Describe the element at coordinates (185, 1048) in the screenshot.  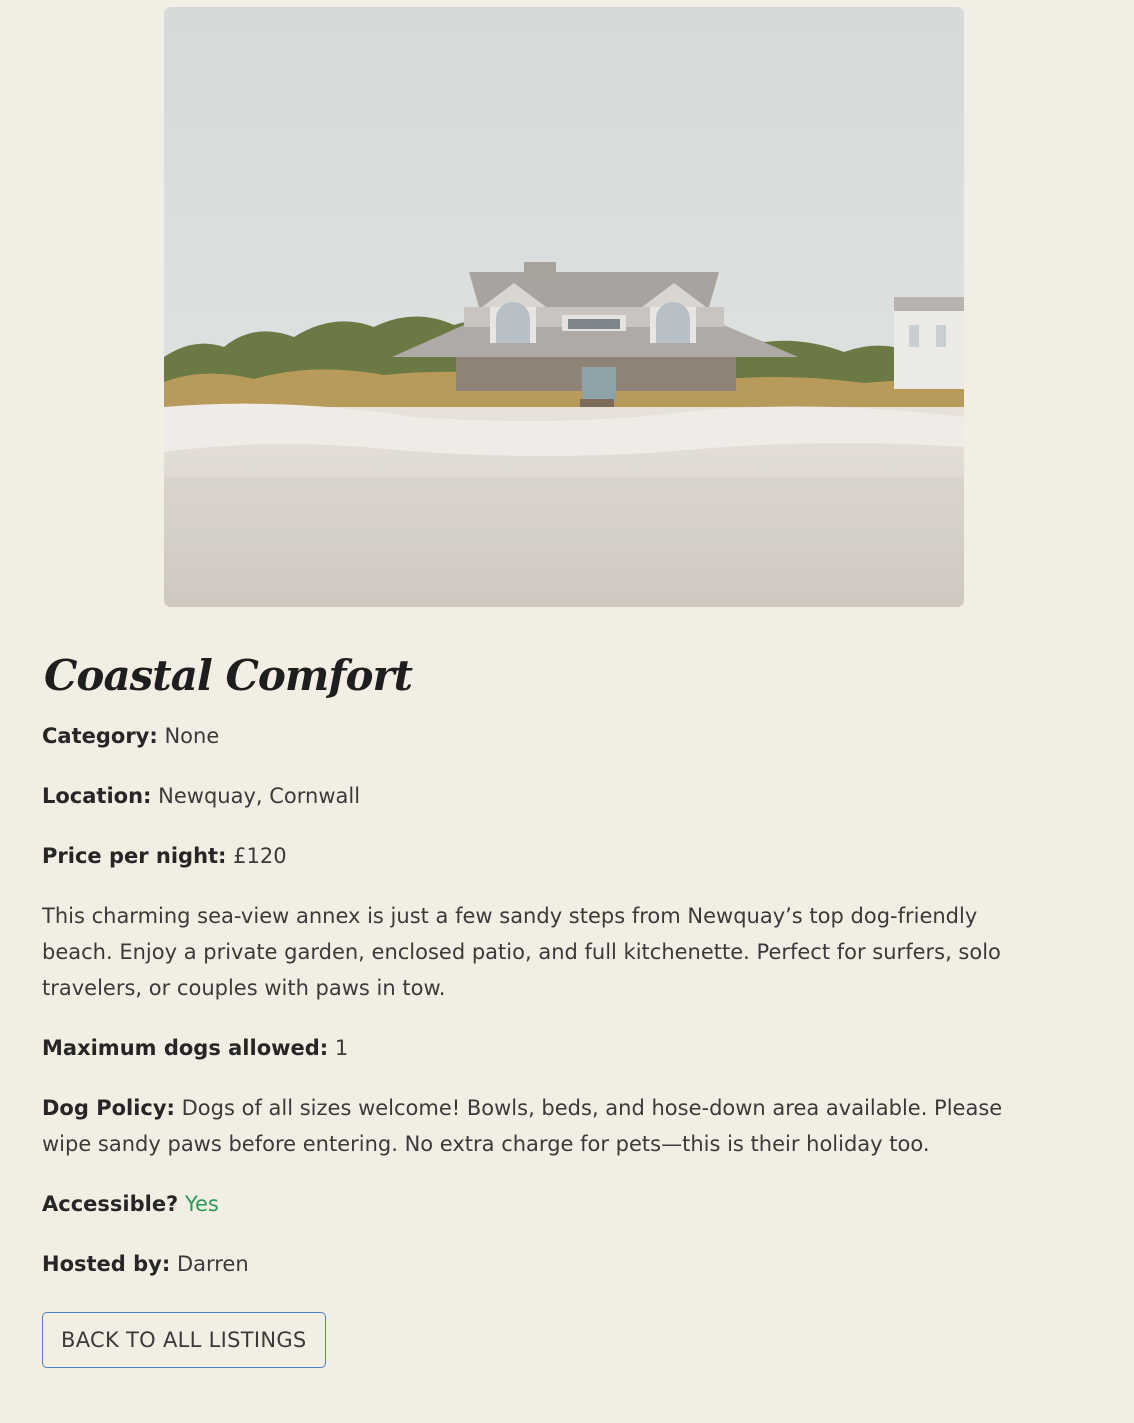
I see `max-dogs-label: Maximum dogs allowed:` at that location.